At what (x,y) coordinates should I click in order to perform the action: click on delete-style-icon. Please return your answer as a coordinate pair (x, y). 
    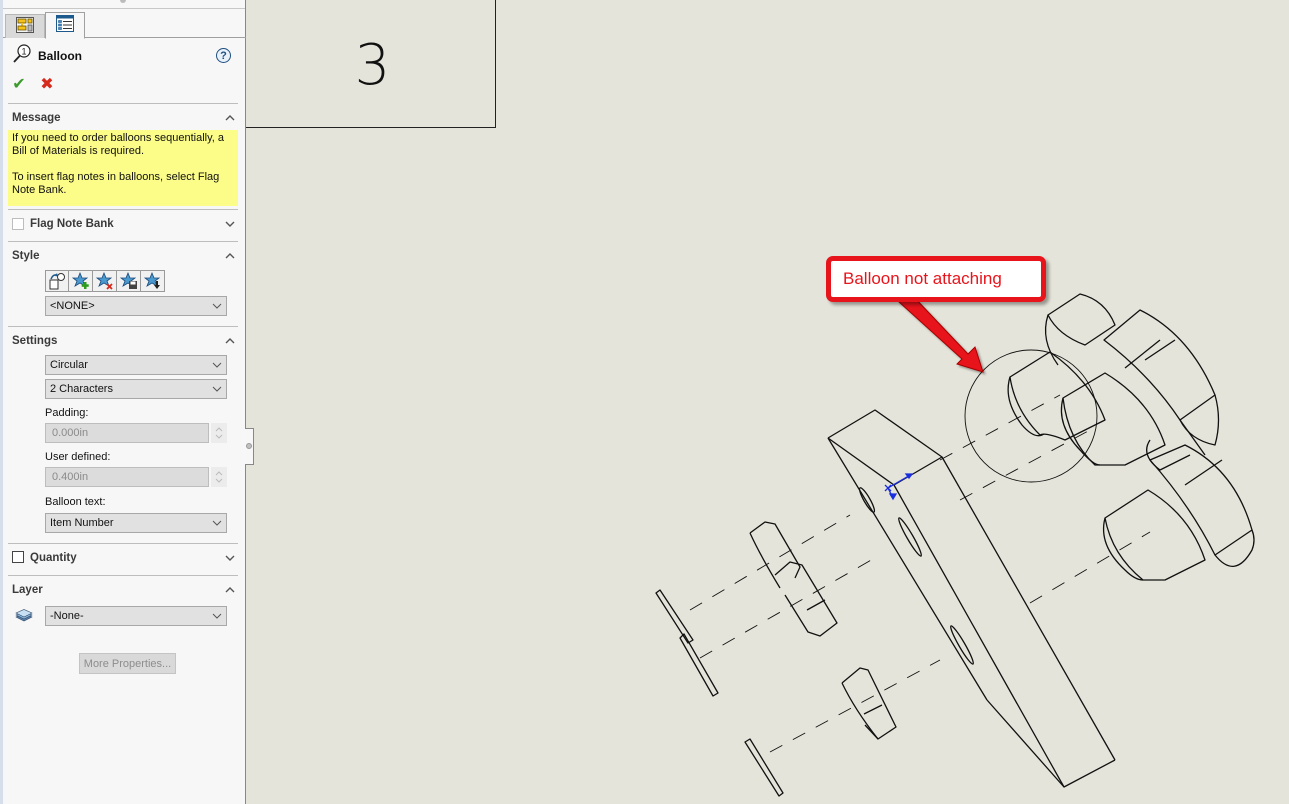
    Looking at the image, I should click on (105, 281).